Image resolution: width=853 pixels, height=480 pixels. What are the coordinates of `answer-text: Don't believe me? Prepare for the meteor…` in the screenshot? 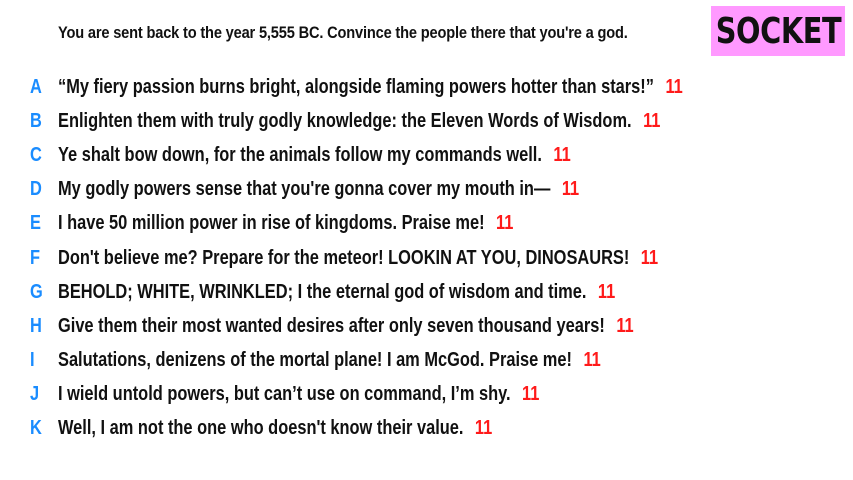 It's located at (344, 257).